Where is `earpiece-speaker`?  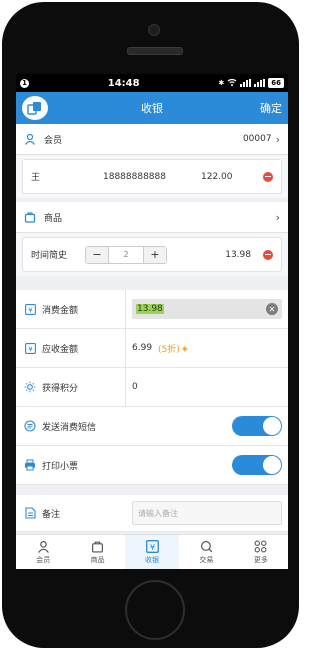
earpiece-speaker is located at coordinates (155, 51).